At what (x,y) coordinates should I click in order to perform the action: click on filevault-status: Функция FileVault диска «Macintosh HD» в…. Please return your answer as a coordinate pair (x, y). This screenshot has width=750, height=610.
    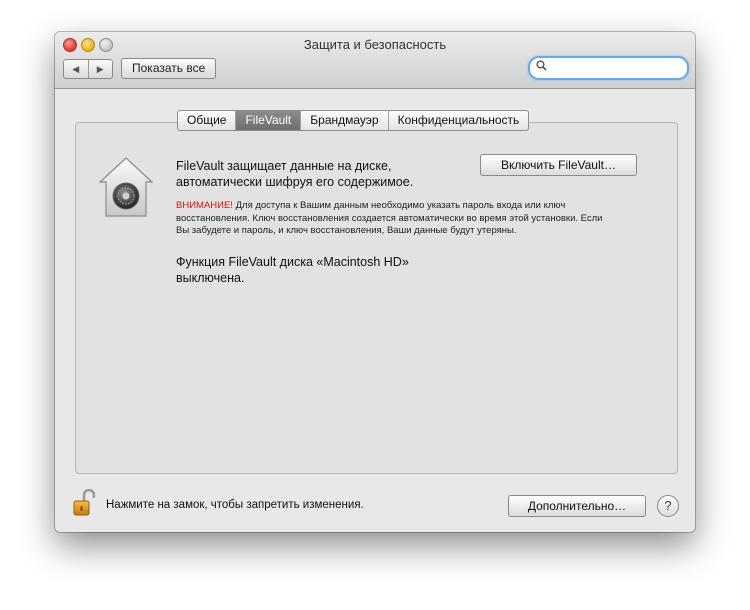
    Looking at the image, I should click on (292, 270).